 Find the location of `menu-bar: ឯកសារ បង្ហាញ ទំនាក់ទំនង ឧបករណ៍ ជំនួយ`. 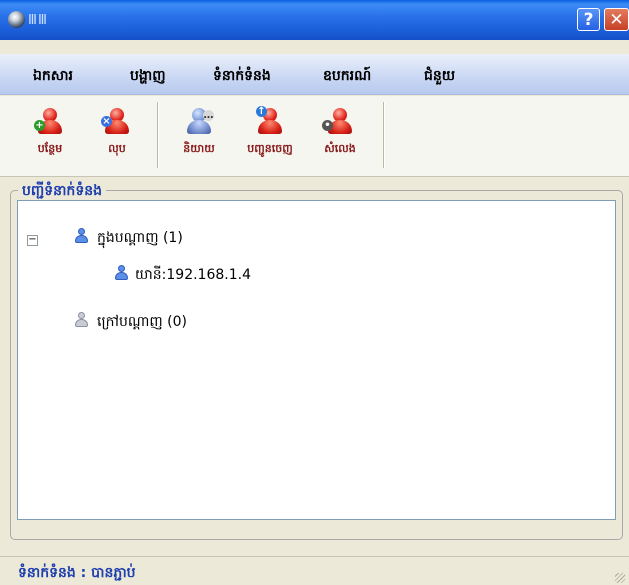

menu-bar: ឯកសារ បង្ហាញ ទំនាក់ទំនង ឧបករណ៍ ជំនួយ is located at coordinates (314, 74).